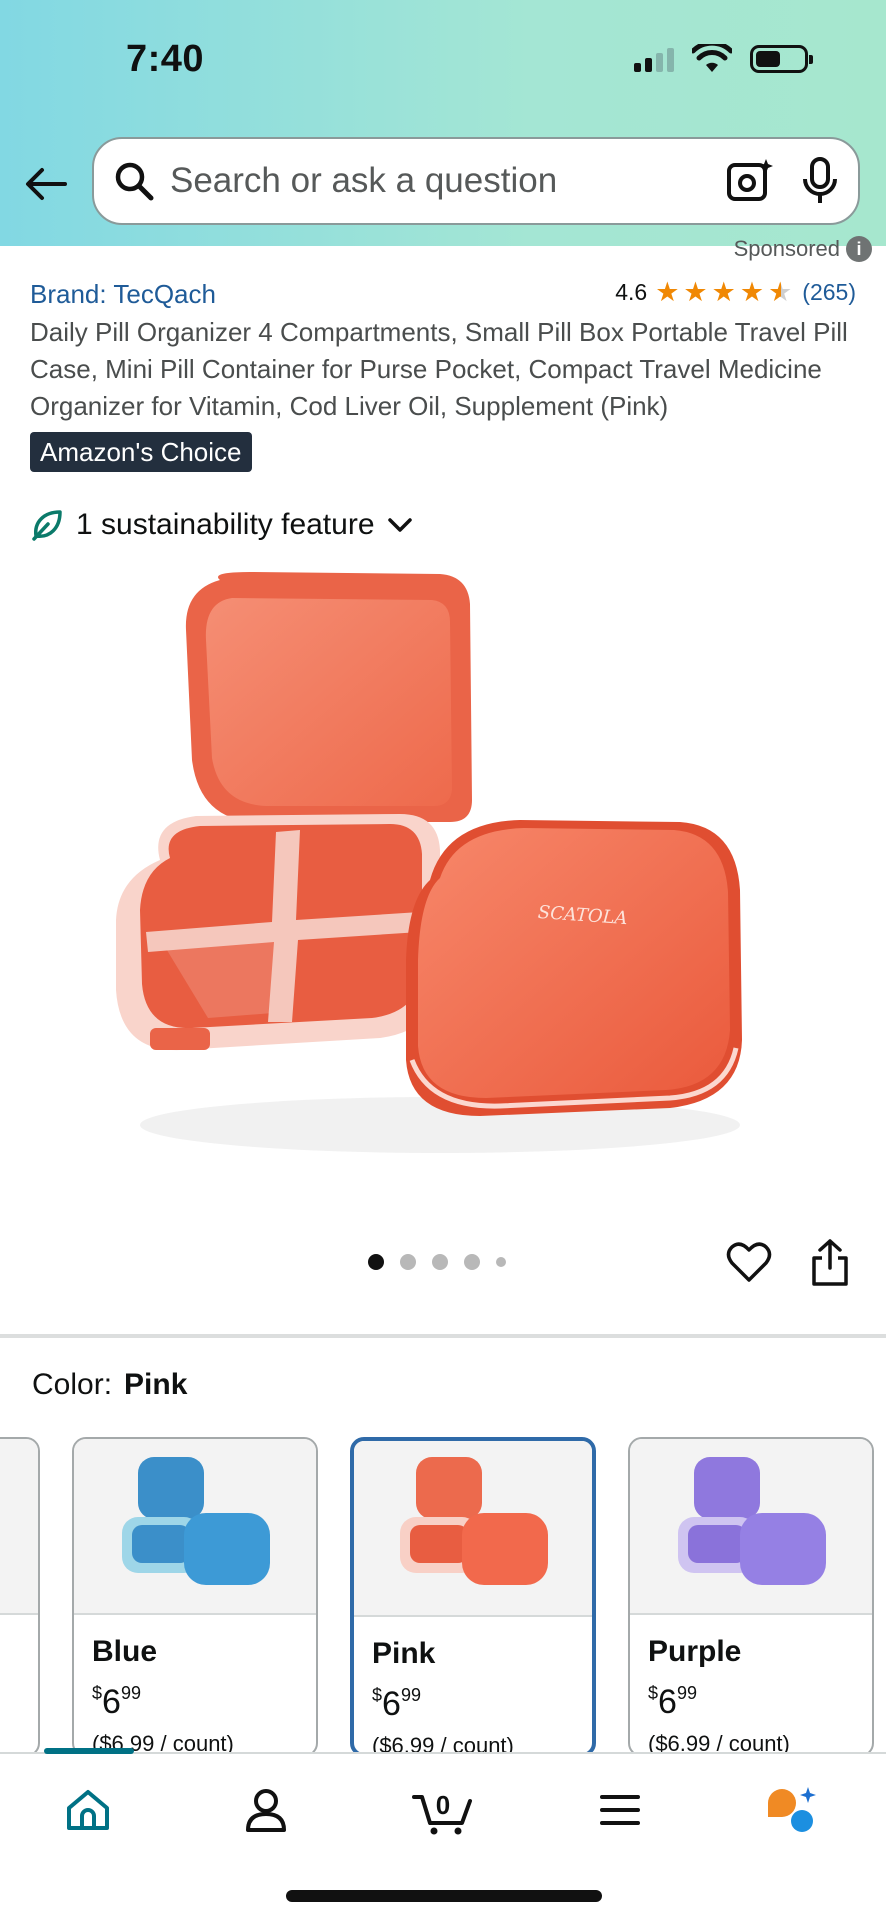 The image size is (886, 1920). I want to click on search-icon, so click(134, 181).